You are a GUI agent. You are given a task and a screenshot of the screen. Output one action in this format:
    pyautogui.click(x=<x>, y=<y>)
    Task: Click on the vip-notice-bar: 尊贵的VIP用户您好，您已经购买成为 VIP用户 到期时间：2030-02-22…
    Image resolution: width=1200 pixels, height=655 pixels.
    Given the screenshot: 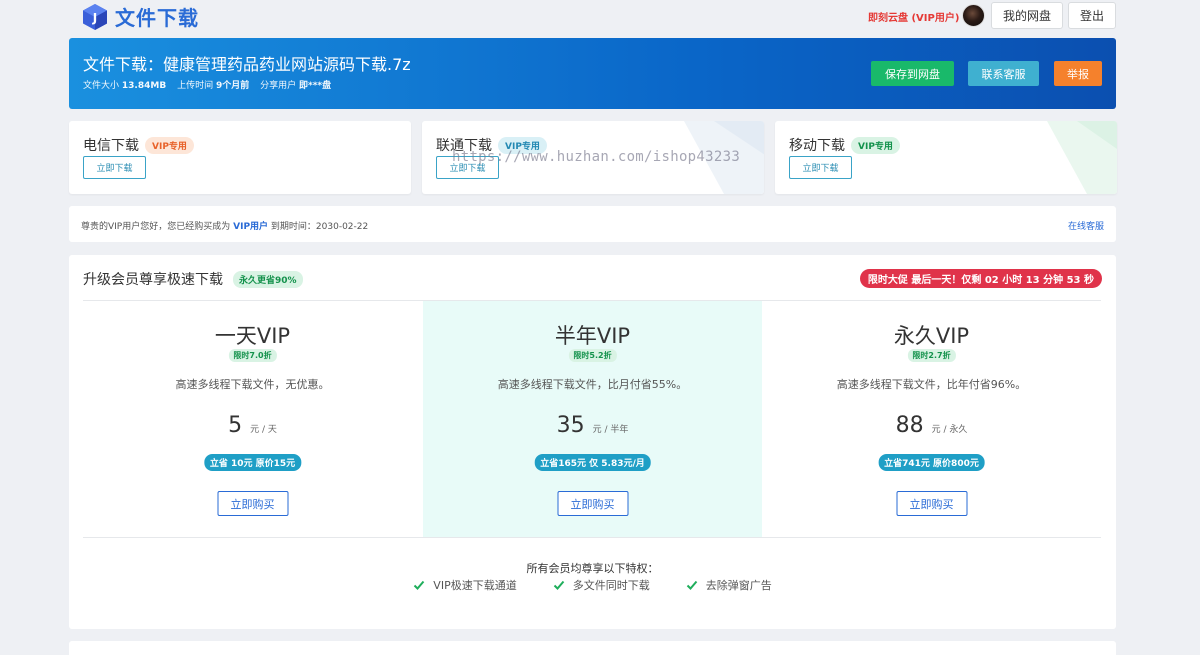 What is the action you would take?
    pyautogui.click(x=592, y=224)
    